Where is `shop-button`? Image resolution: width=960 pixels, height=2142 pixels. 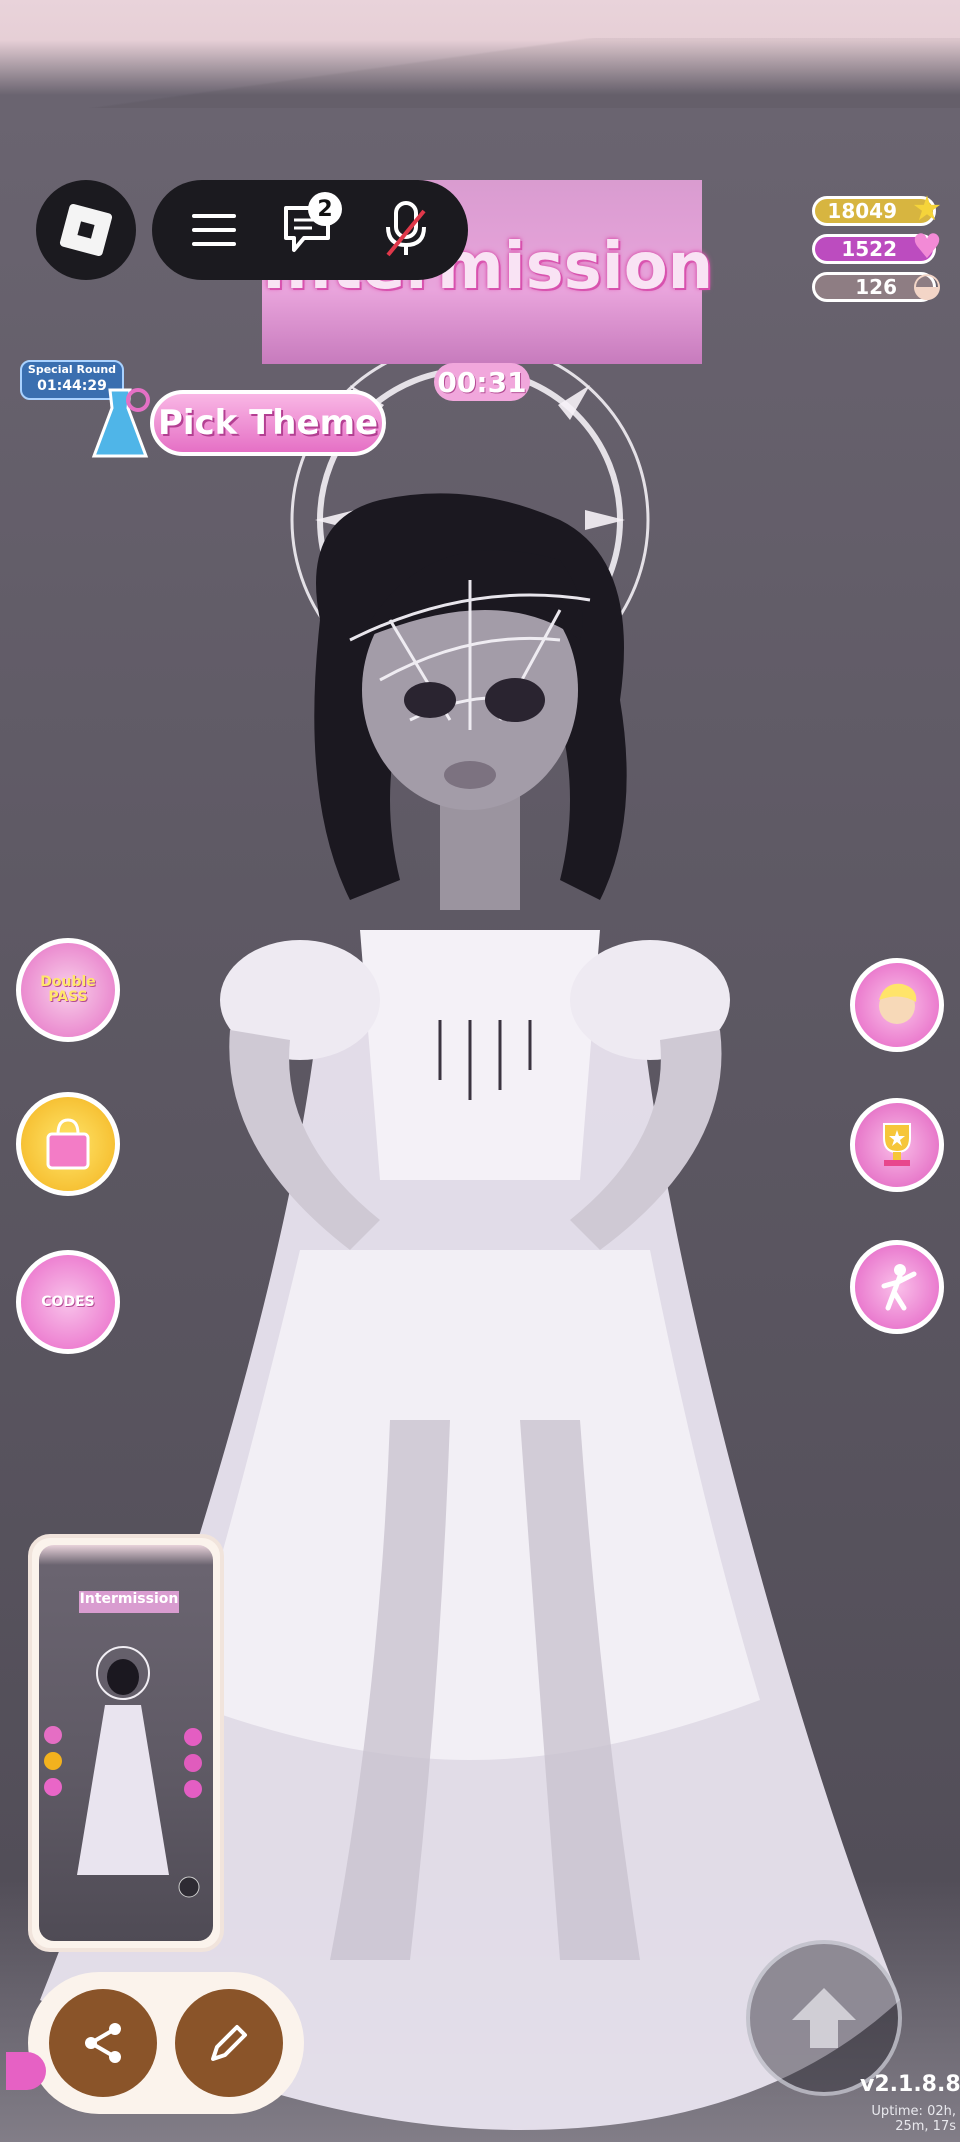 shop-button is located at coordinates (68, 1144).